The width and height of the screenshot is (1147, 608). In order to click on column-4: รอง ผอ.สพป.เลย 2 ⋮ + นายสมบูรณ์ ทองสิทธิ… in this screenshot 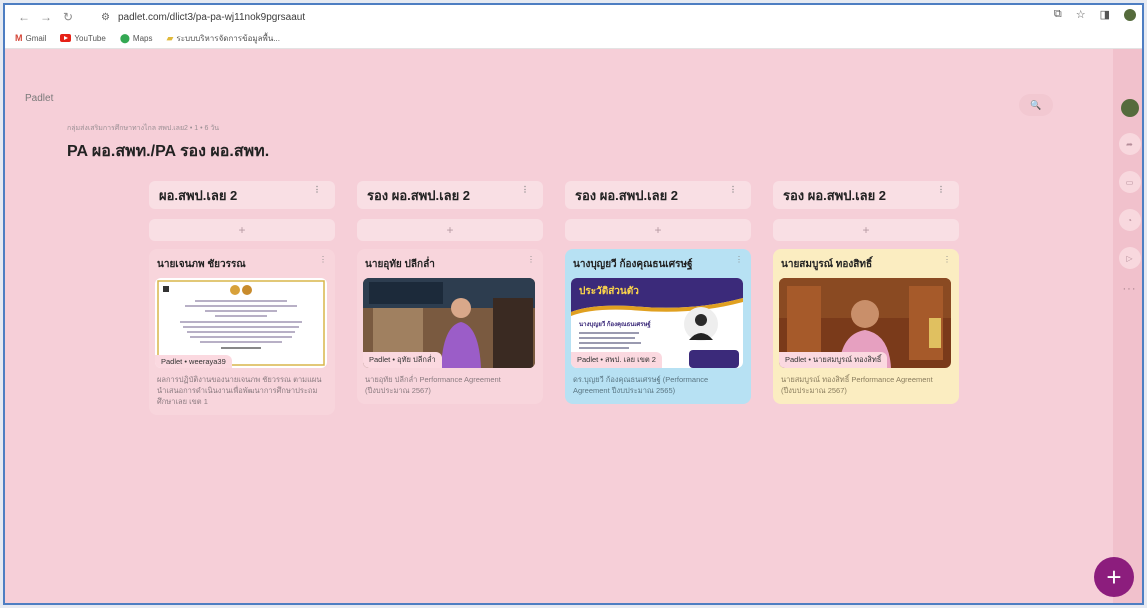, I will do `click(866, 292)`.